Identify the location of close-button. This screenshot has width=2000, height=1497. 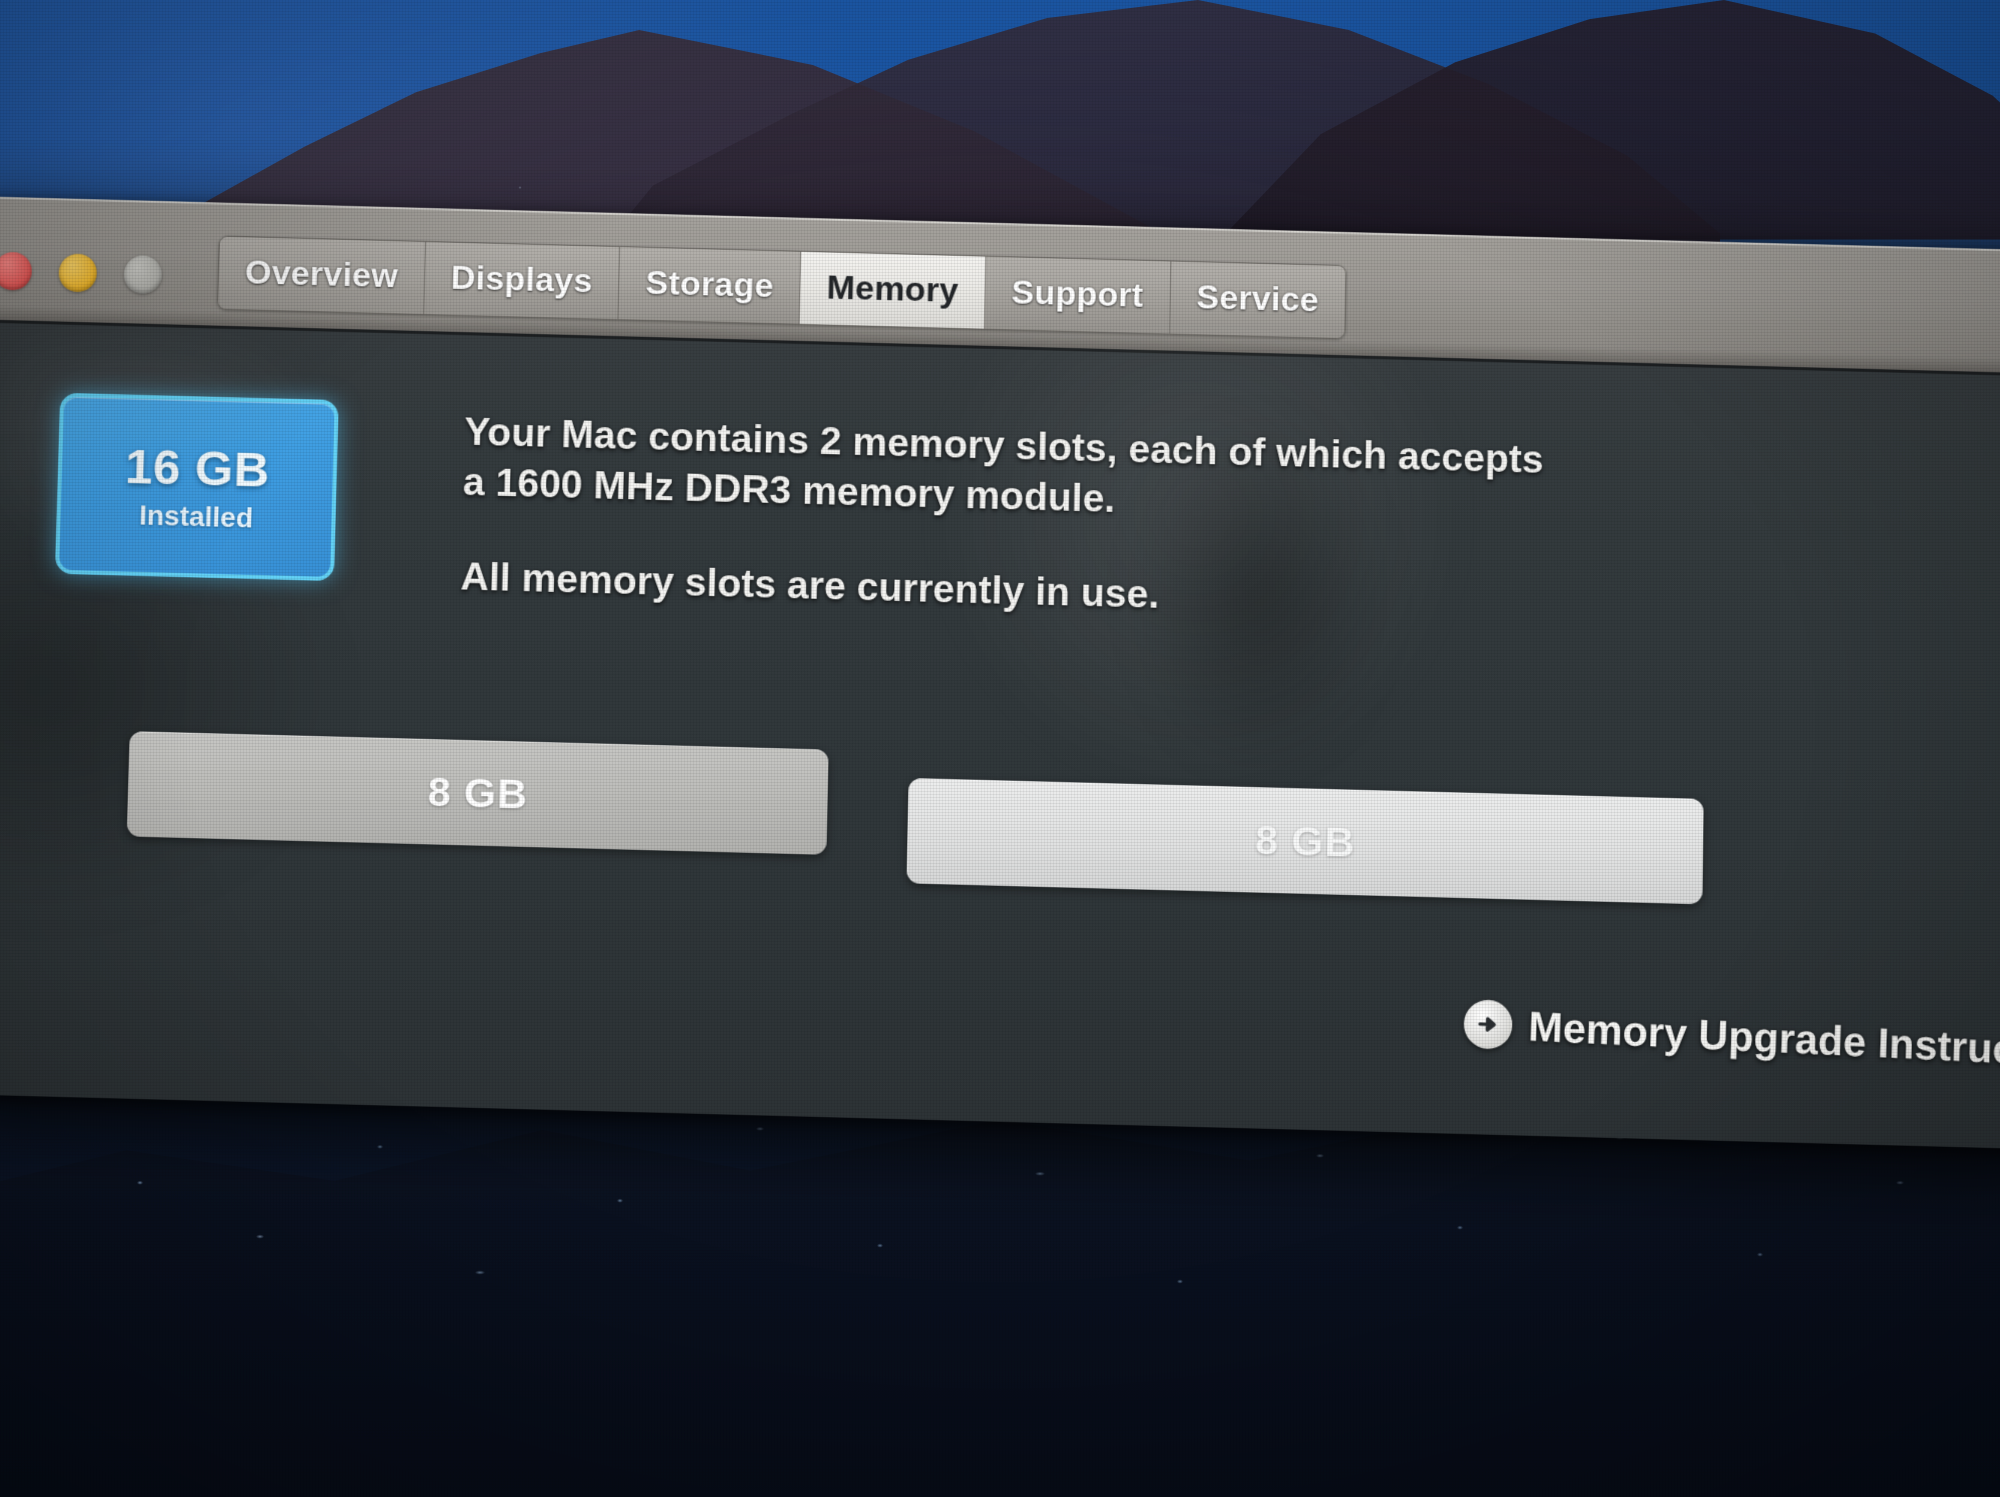
(16, 271).